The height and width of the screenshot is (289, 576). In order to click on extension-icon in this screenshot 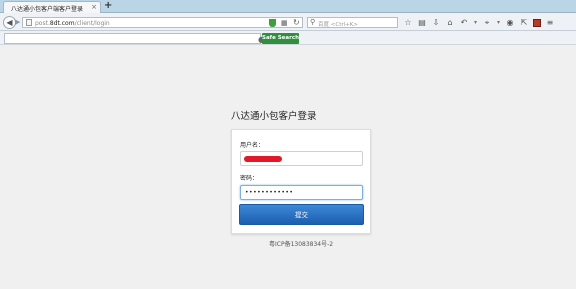, I will do `click(537, 22)`.